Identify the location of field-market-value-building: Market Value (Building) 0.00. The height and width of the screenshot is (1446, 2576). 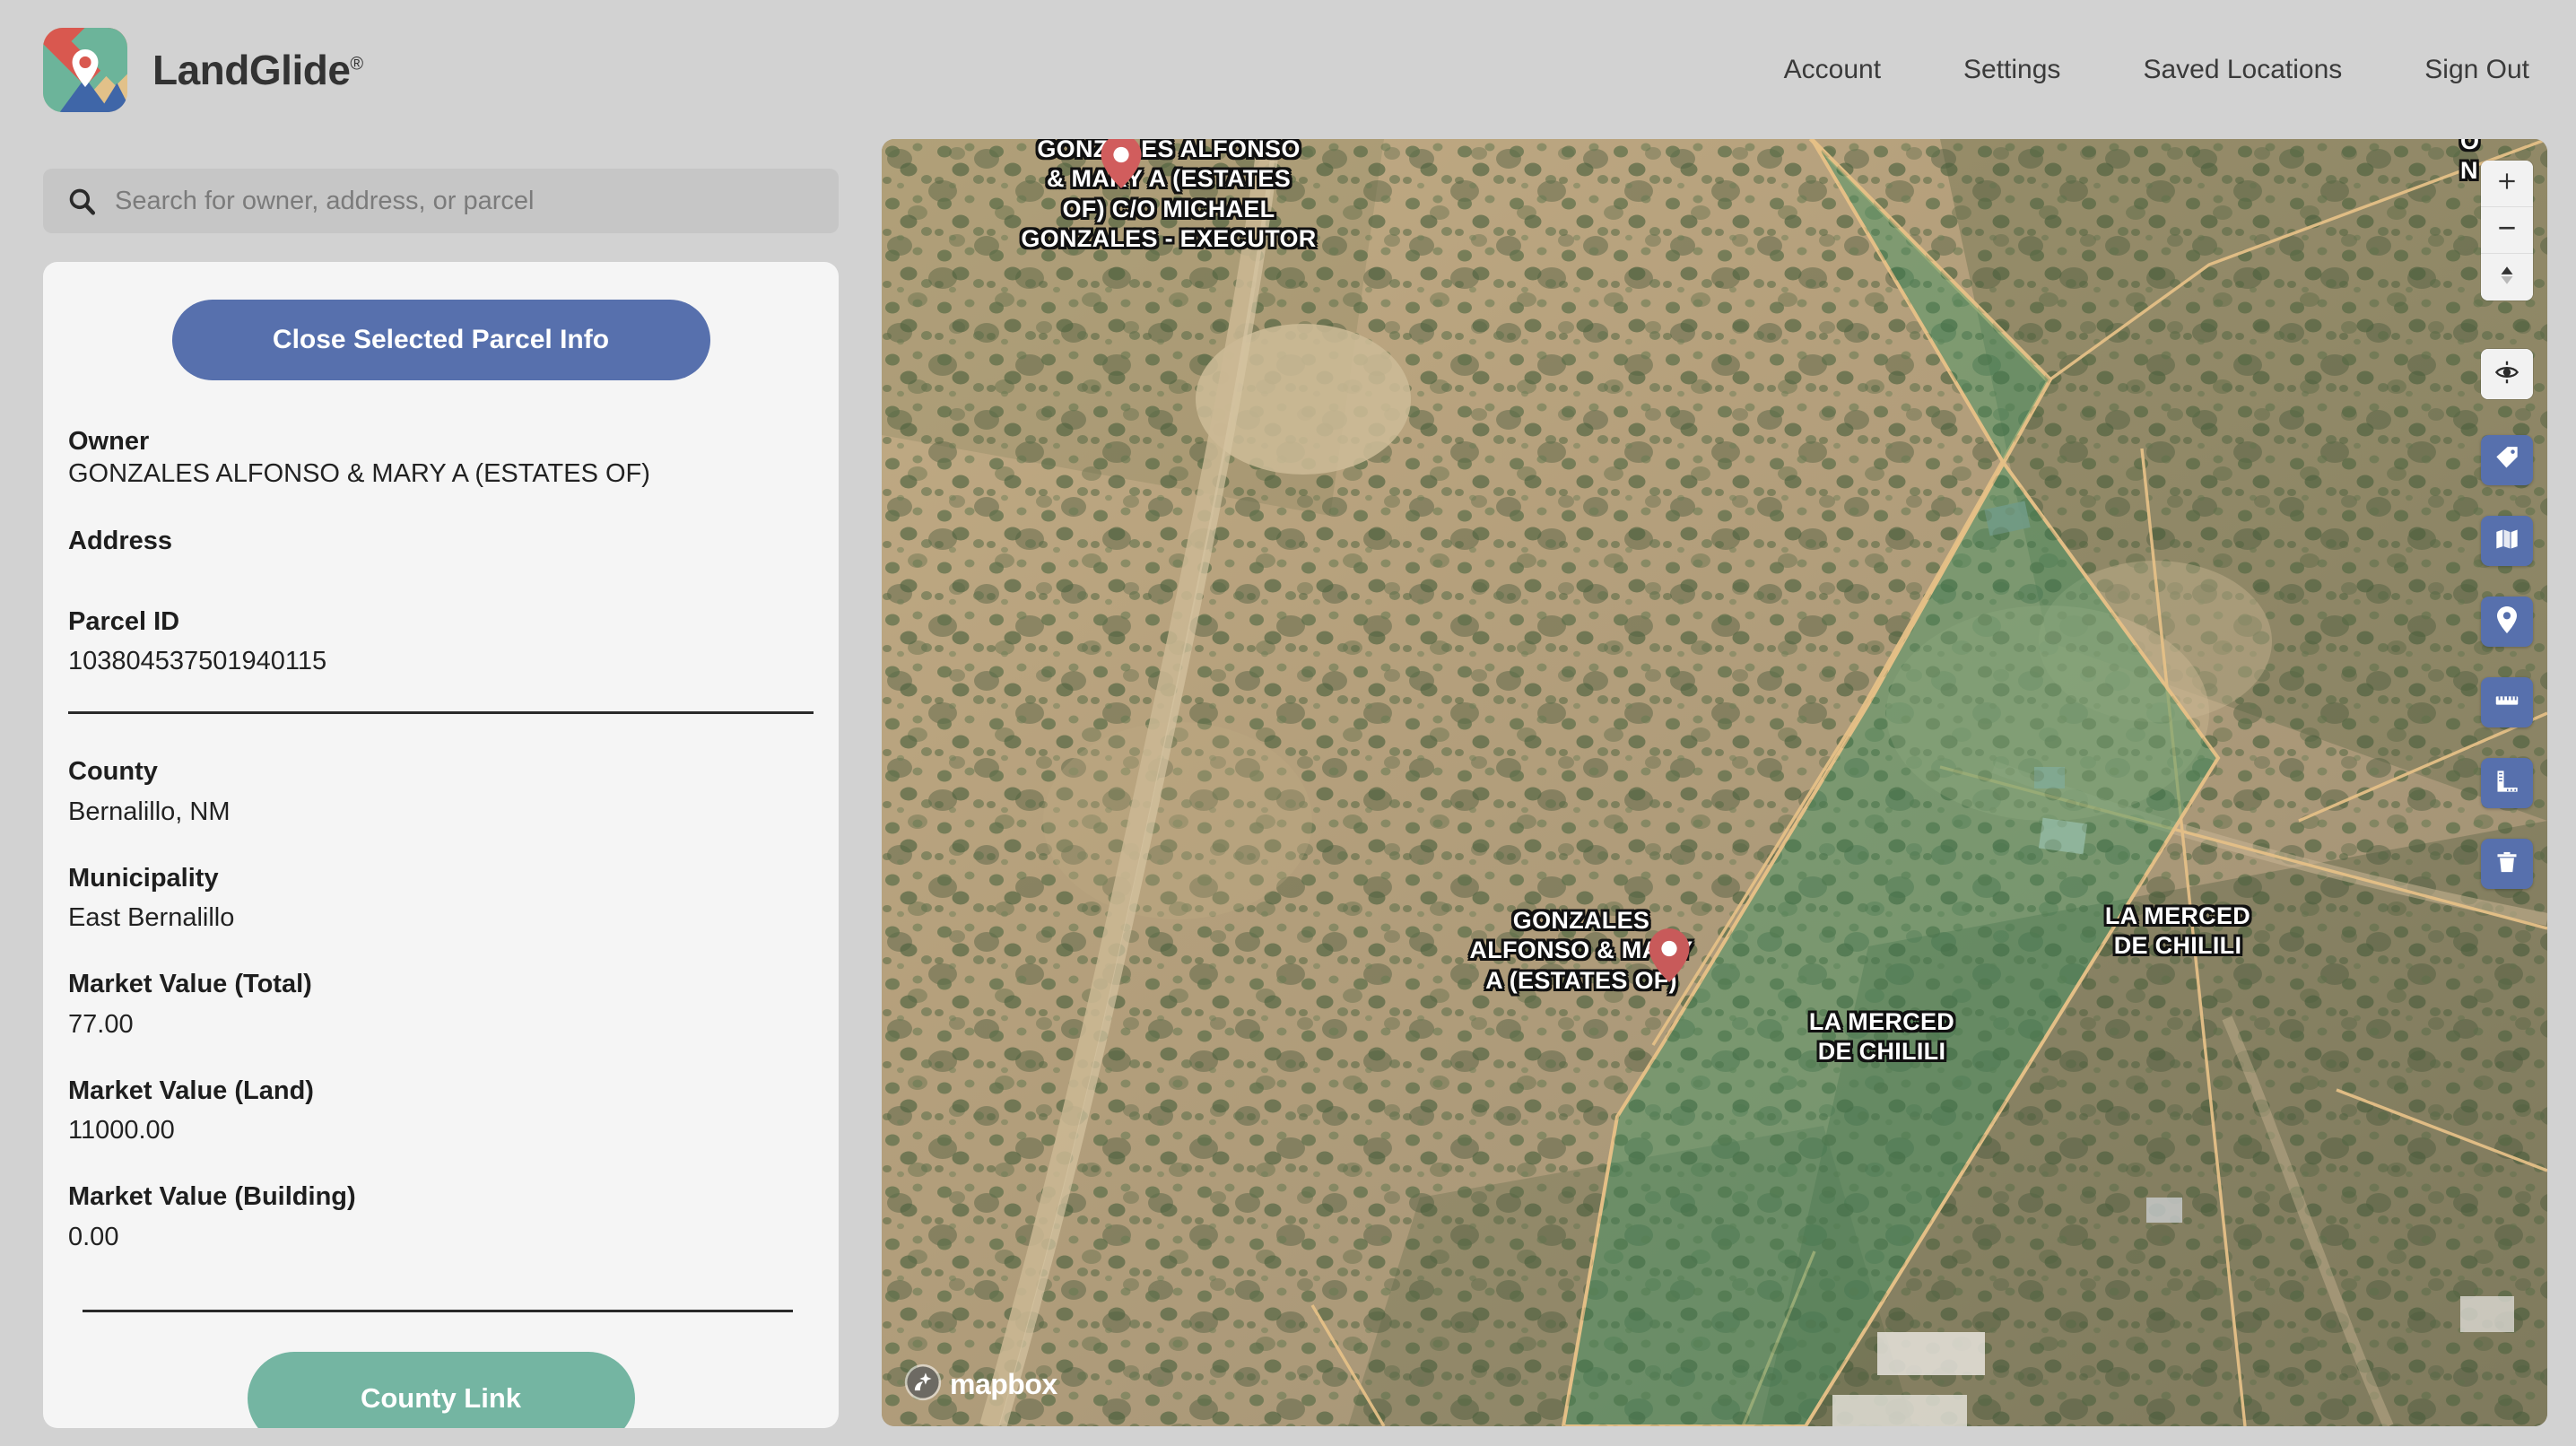
(453, 1216).